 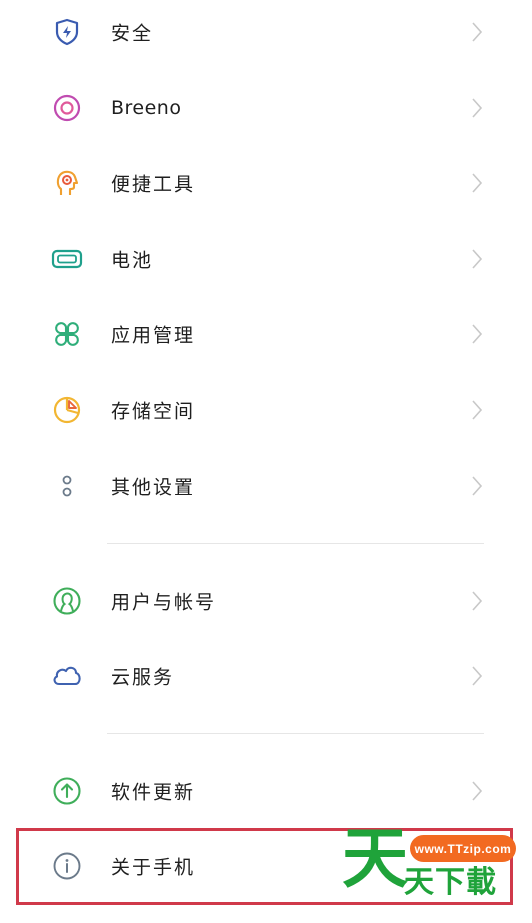 I want to click on breeno-icon, so click(x=67, y=108).